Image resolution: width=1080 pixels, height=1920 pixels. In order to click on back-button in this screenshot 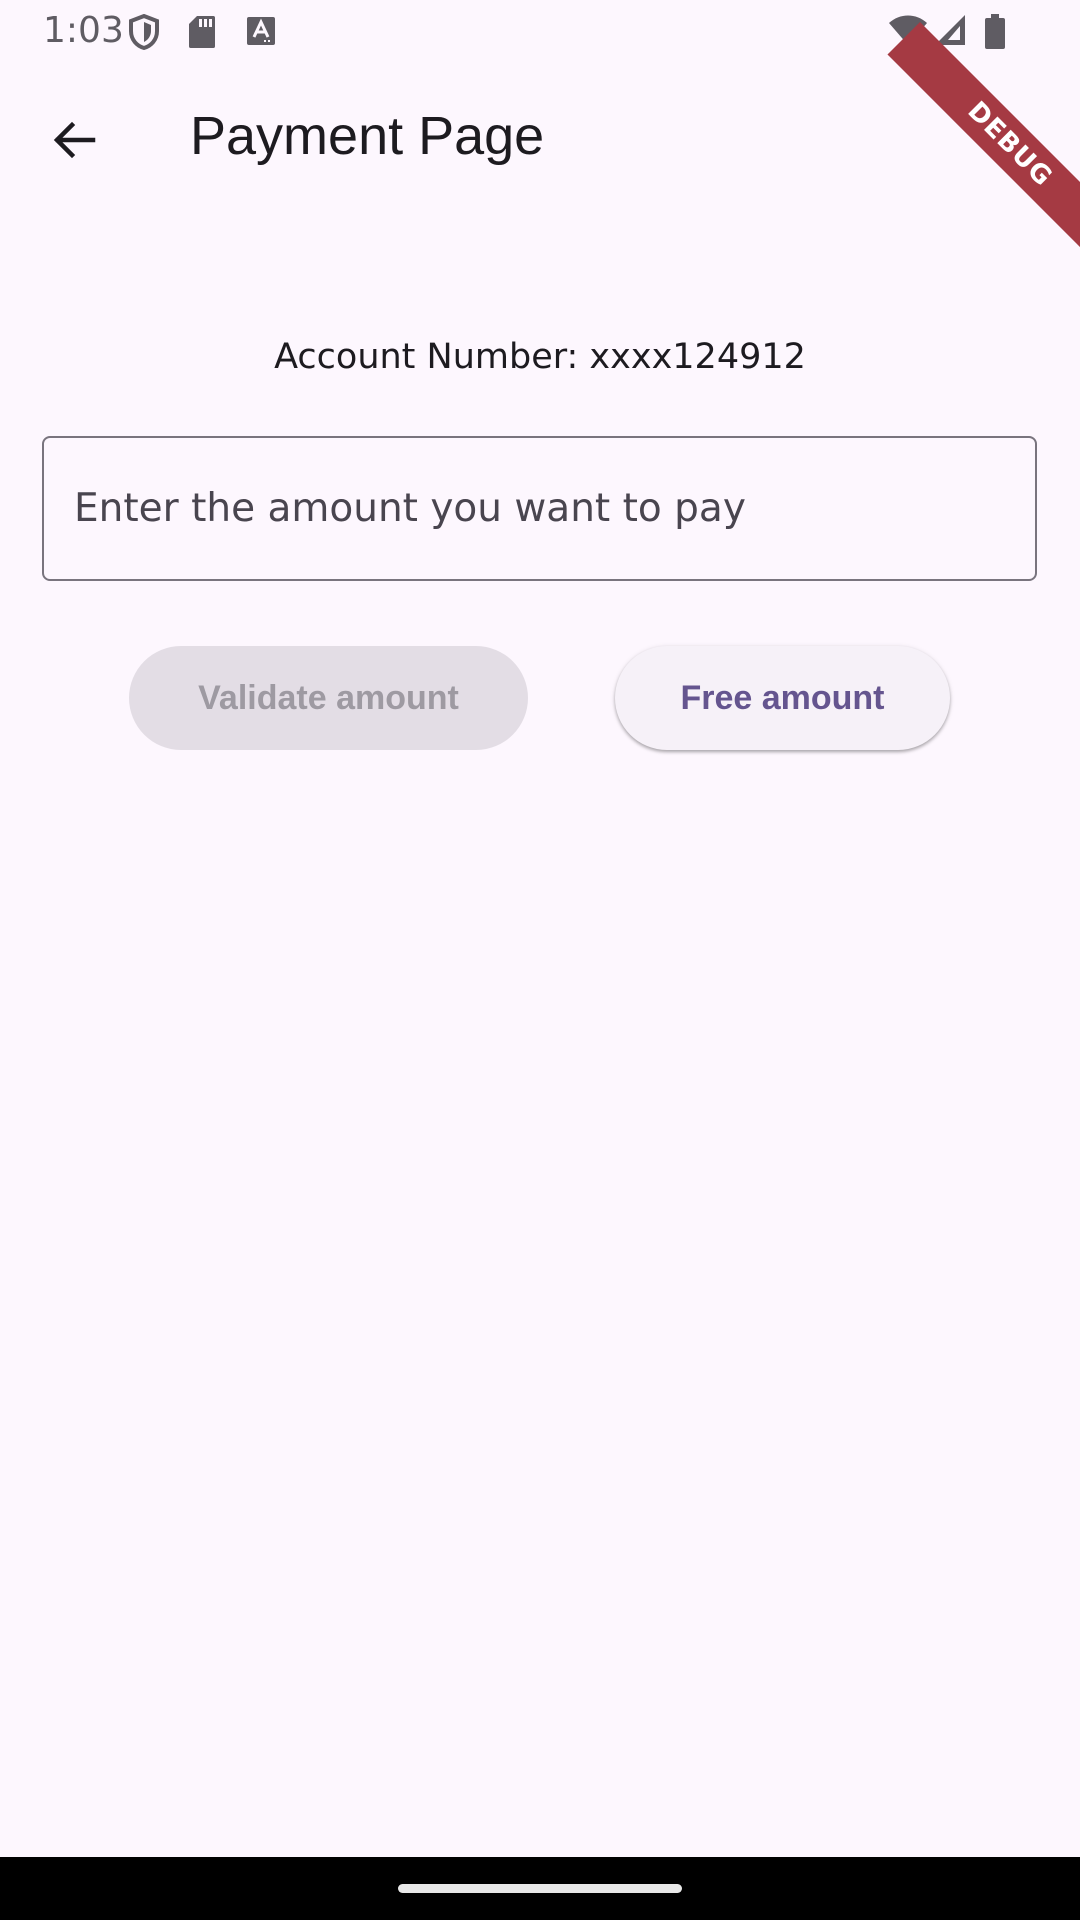, I will do `click(74, 140)`.